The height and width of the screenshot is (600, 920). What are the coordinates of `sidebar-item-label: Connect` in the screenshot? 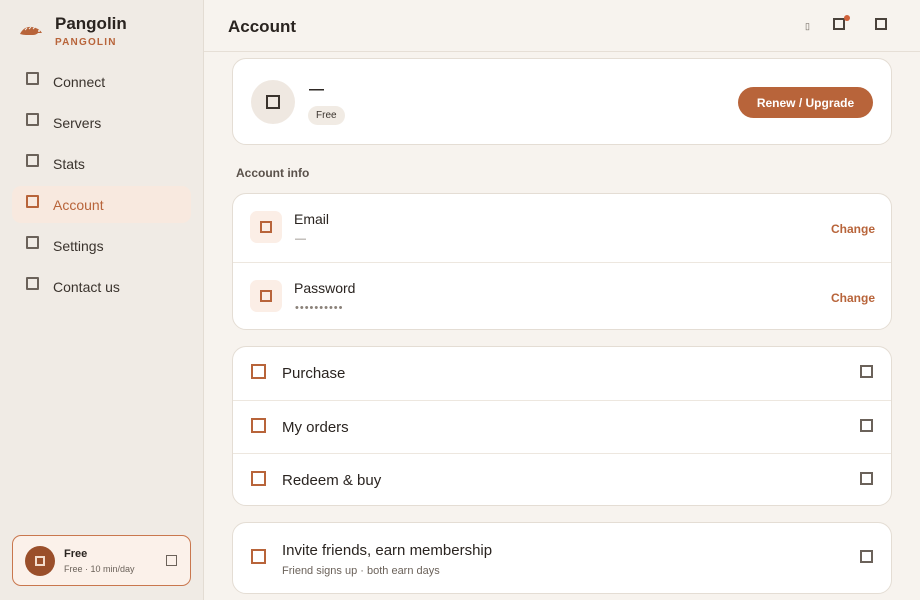 It's located at (79, 81).